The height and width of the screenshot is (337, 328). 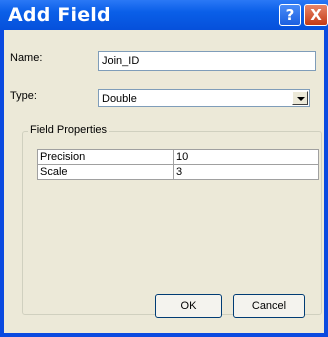 I want to click on property-value-cell: 10, so click(x=246, y=157).